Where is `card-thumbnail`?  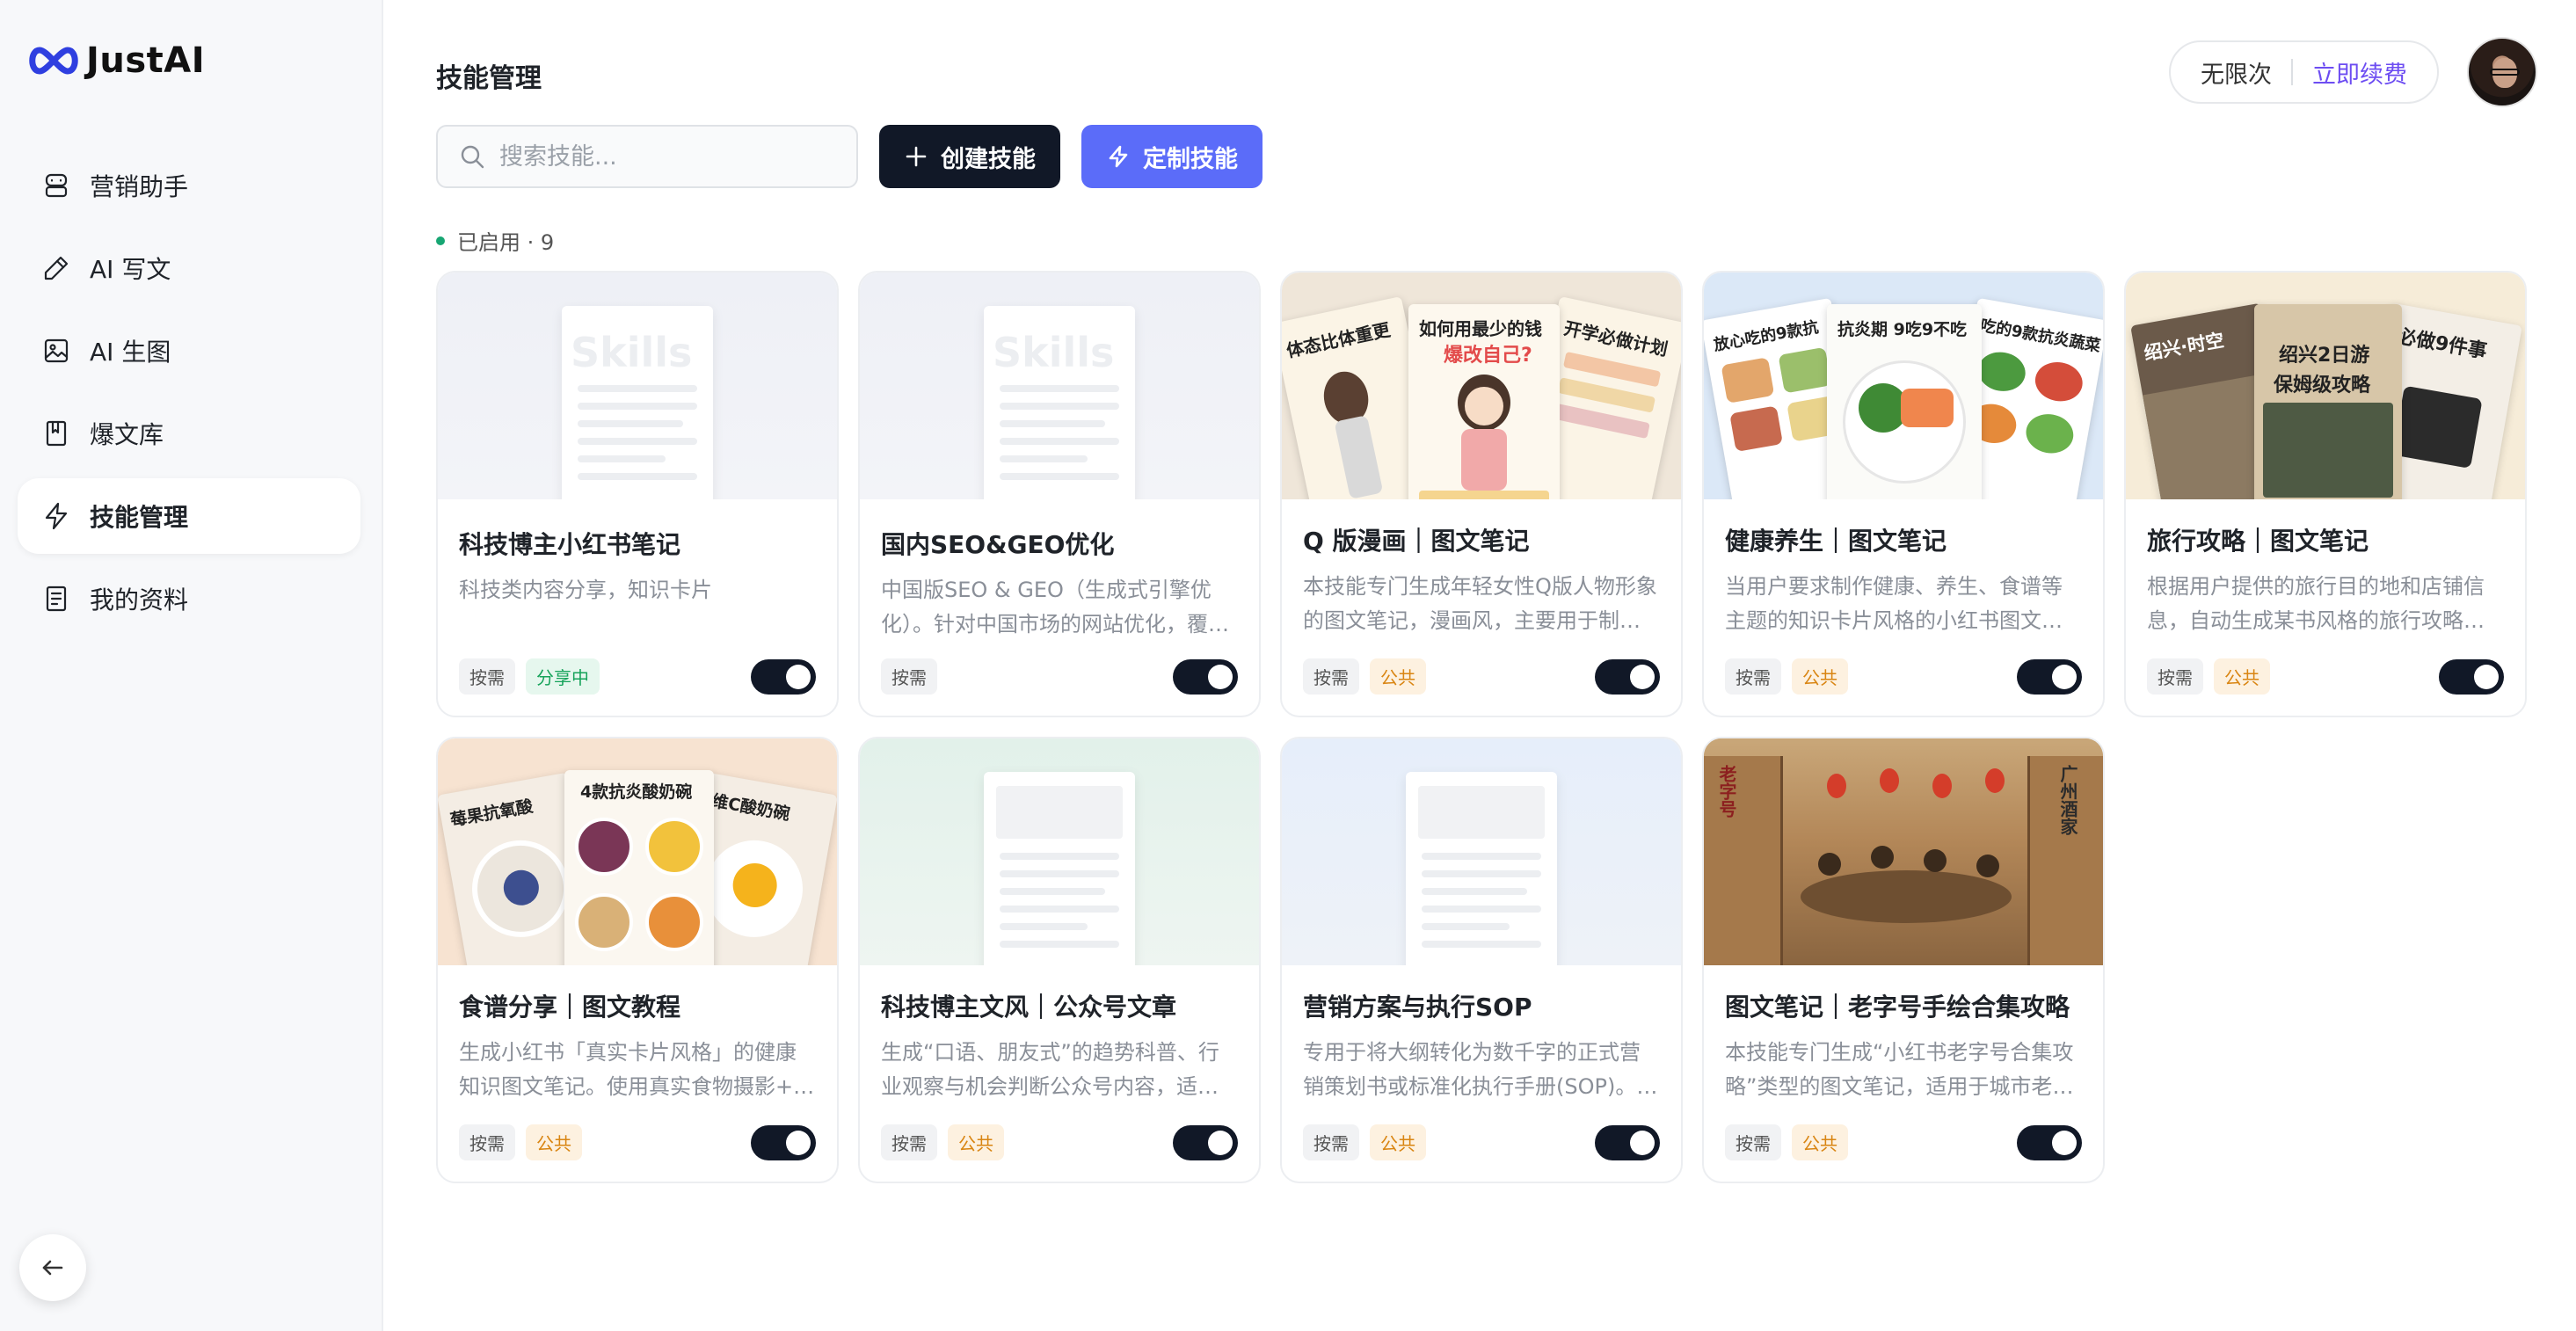 card-thumbnail is located at coordinates (1059, 851).